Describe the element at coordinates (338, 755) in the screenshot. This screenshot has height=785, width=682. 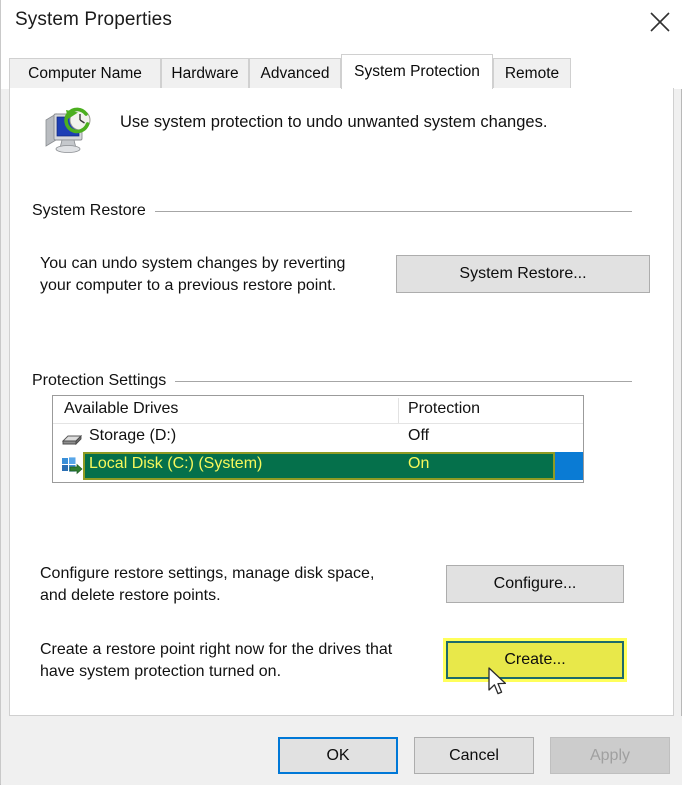
I see `ok-button: OK` at that location.